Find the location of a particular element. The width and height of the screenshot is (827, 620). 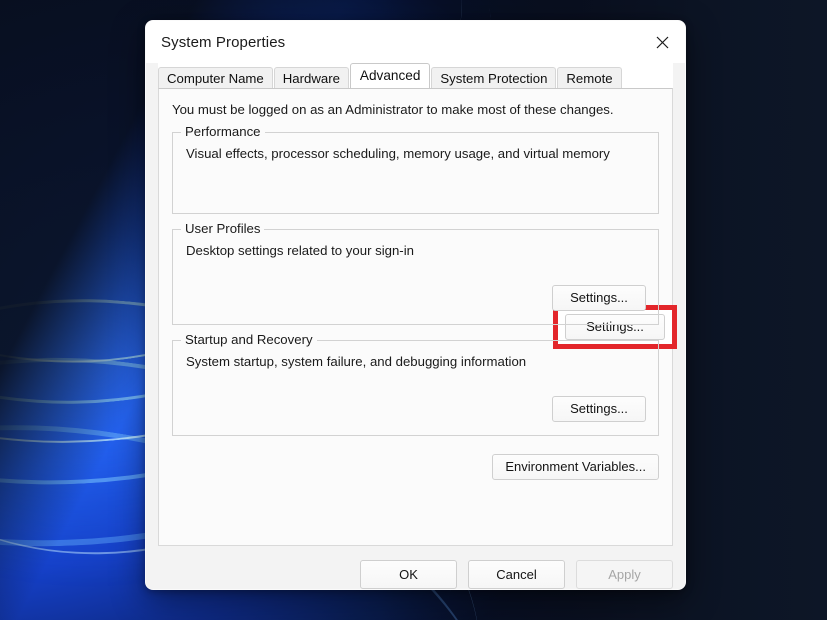

close-icon is located at coordinates (662, 42).